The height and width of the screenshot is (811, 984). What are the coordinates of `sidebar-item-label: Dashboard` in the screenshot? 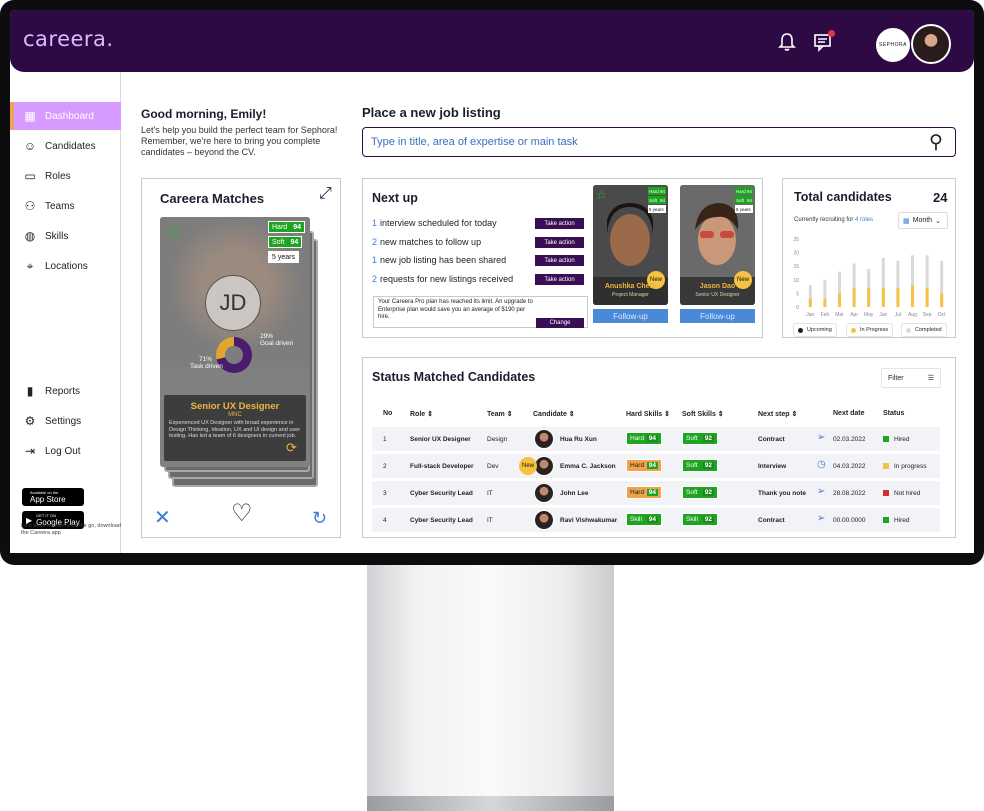 It's located at (69, 116).